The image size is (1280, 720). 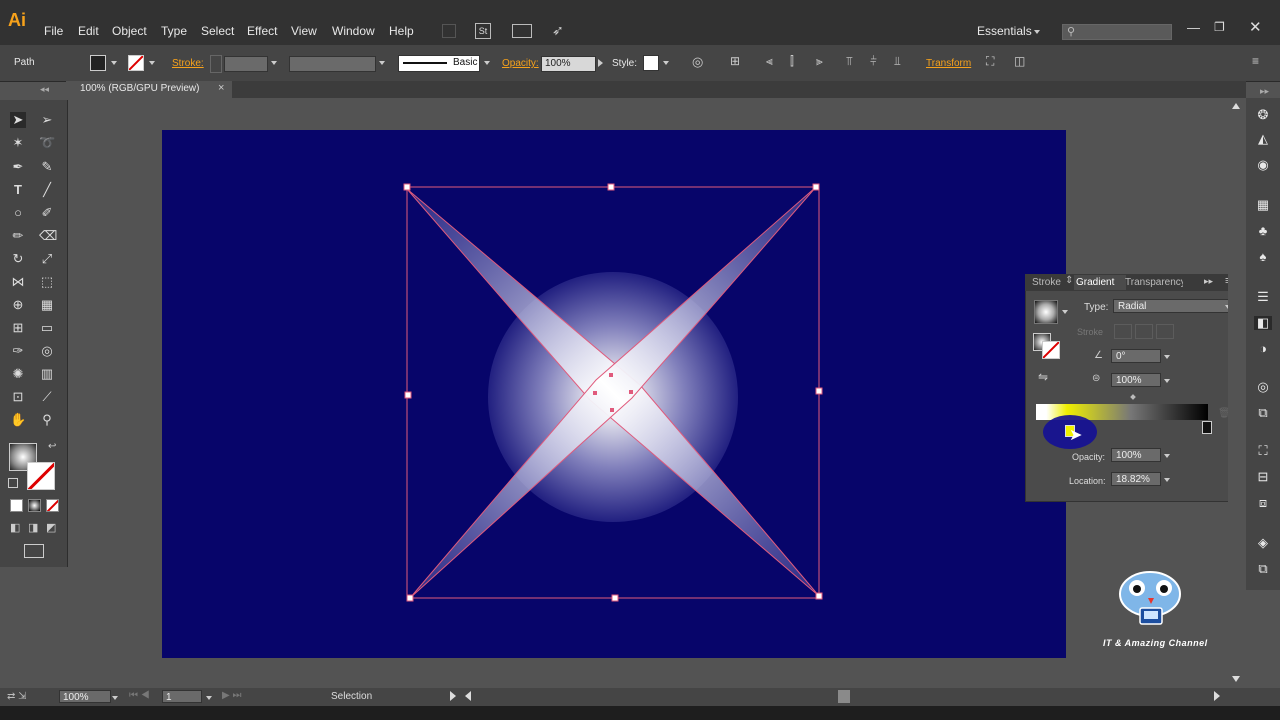 I want to click on scroll-left-icon, so click(x=468, y=696).